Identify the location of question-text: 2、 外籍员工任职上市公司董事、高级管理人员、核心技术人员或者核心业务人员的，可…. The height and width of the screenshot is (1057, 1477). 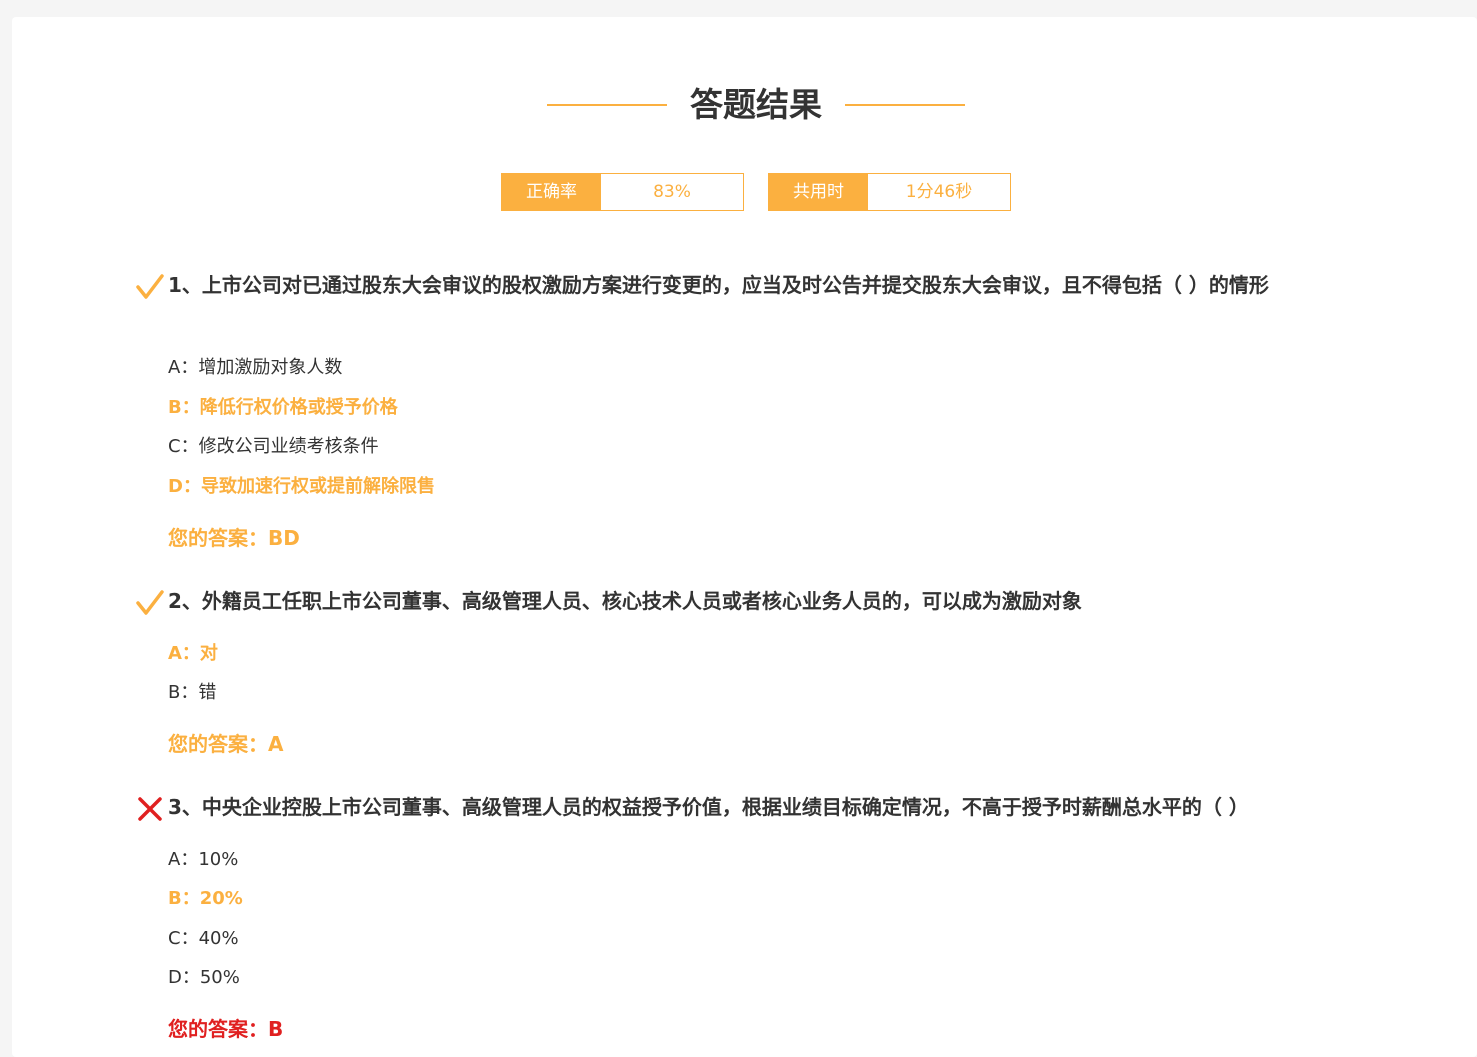
(753, 601).